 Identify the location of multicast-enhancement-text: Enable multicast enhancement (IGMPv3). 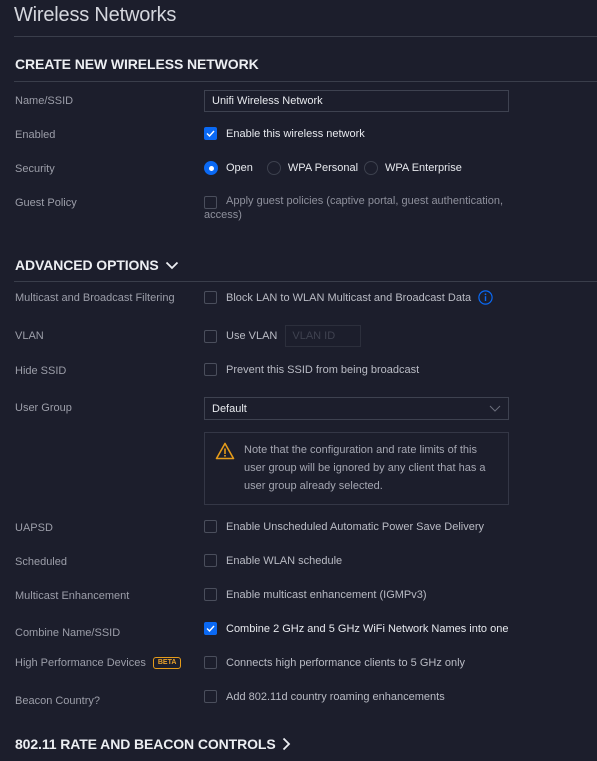
(326, 594).